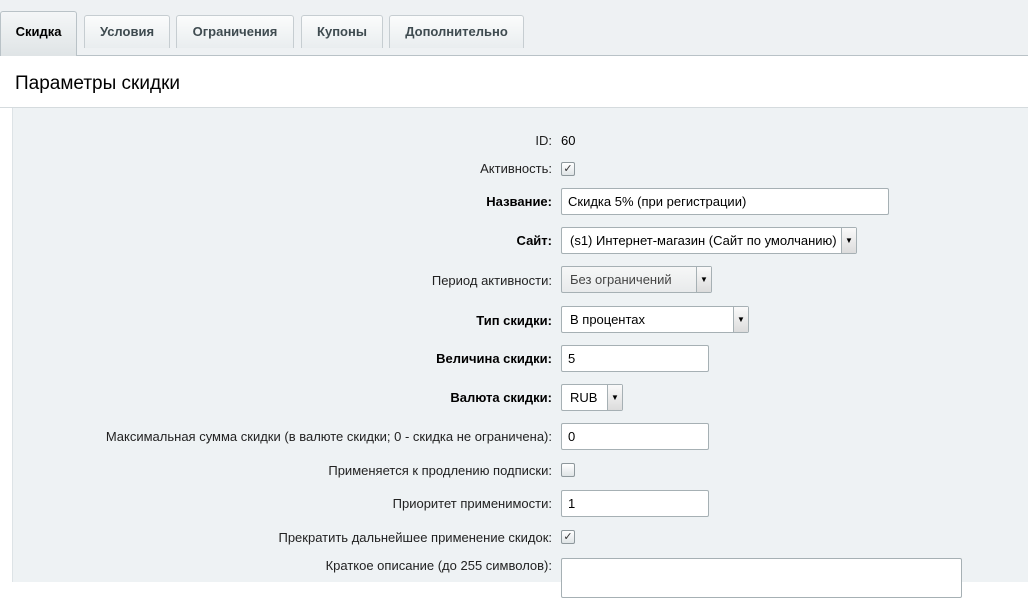 This screenshot has width=1028, height=598. What do you see at coordinates (456, 31) in the screenshot?
I see `tab-additional: Дополнительно` at bounding box center [456, 31].